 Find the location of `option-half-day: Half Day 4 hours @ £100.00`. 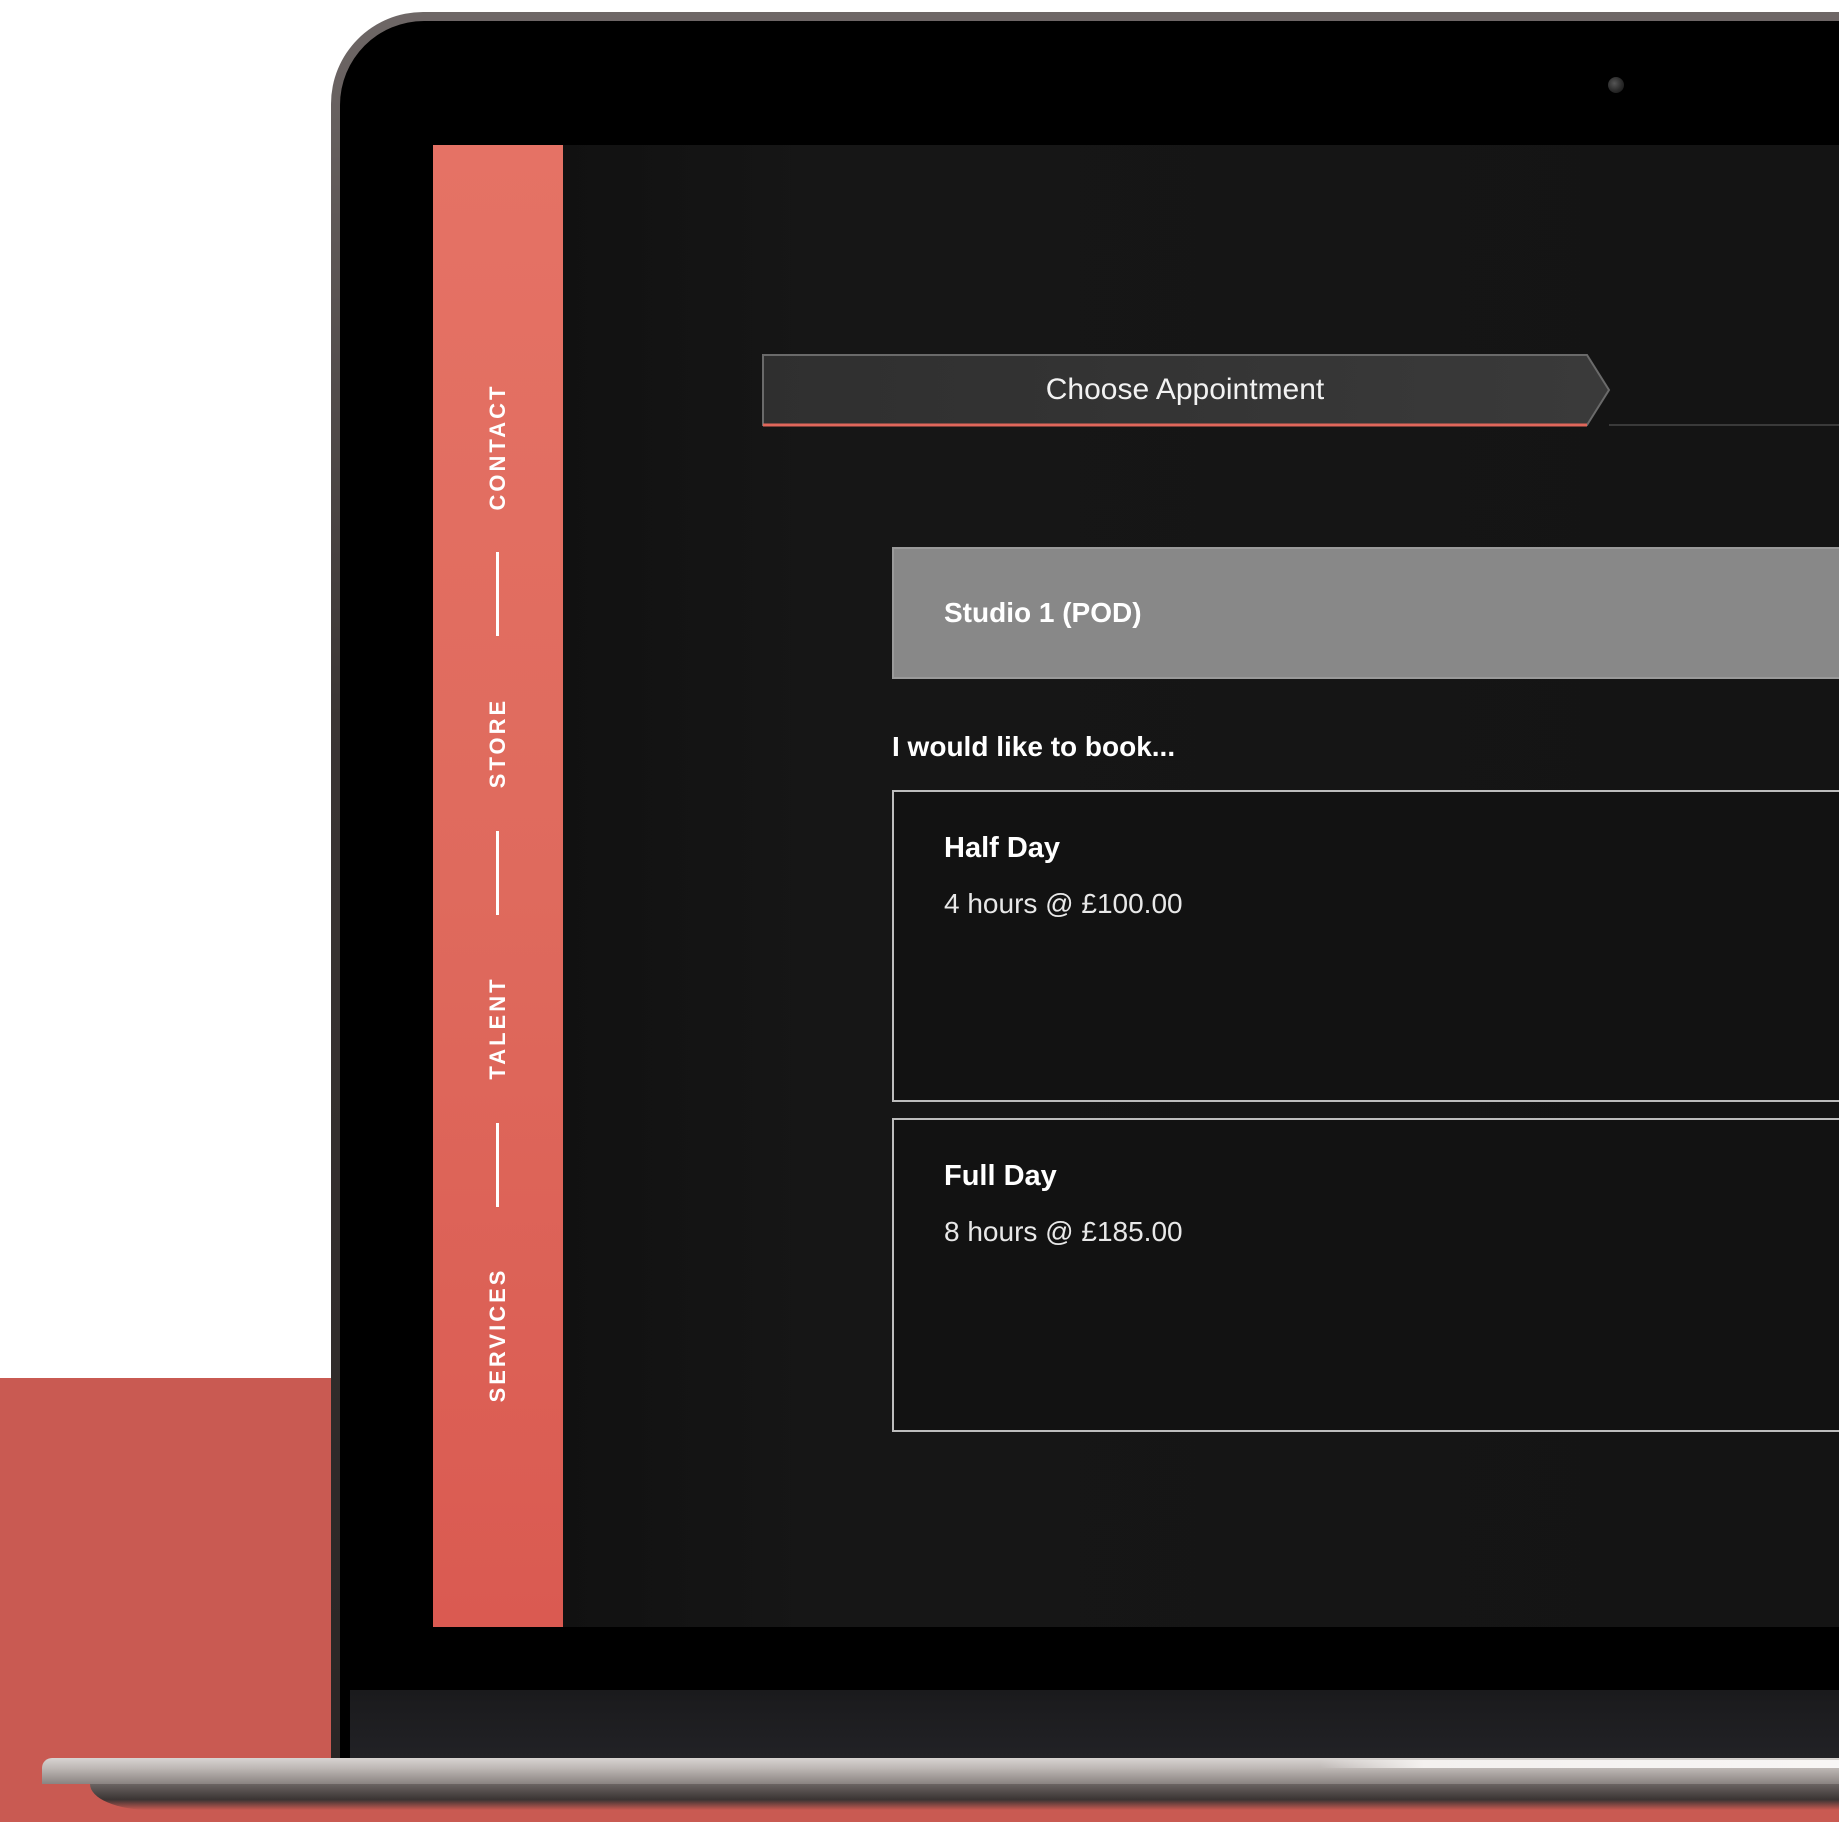

option-half-day: Half Day 4 hours @ £100.00 is located at coordinates (1365, 946).